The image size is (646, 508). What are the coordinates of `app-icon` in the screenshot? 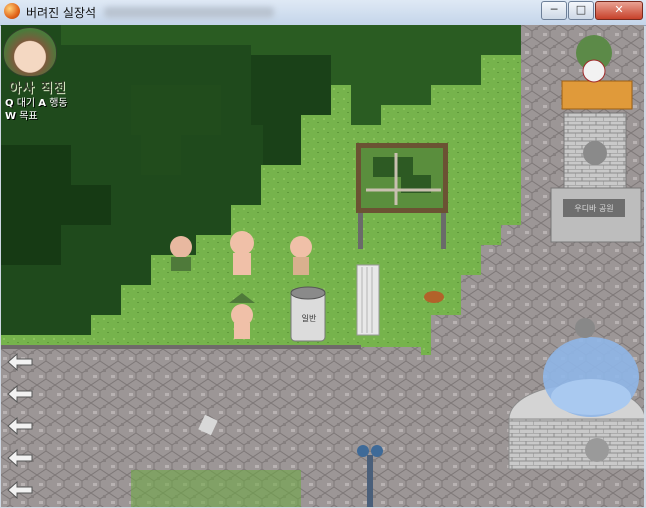 It's located at (12, 11).